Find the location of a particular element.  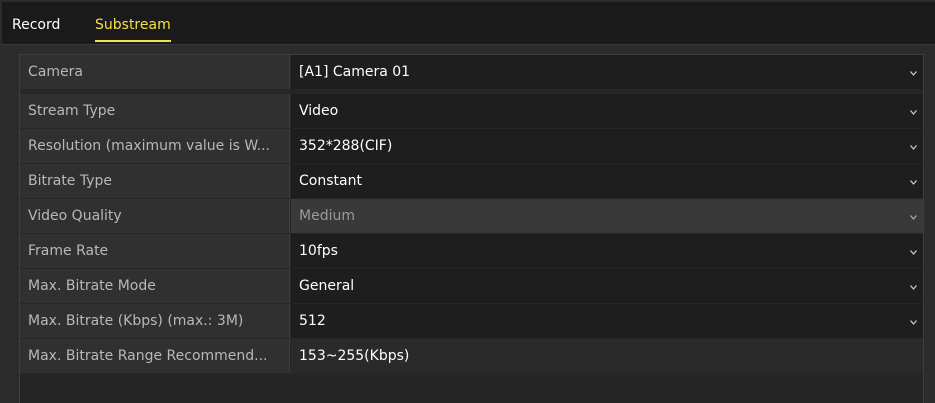

resolution-select: 352*288(CIF) is located at coordinates (607, 146).